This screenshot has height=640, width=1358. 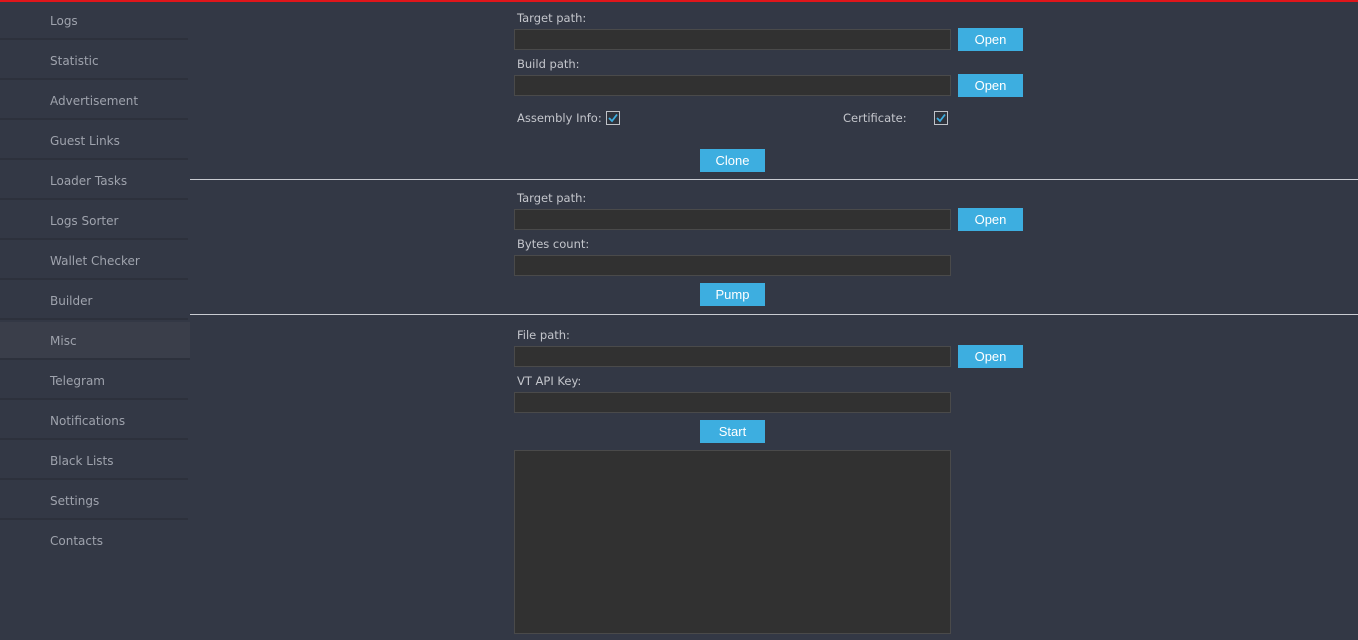 What do you see at coordinates (94, 261) in the screenshot?
I see `sidebar-item-wallet-checker: Wallet Checker` at bounding box center [94, 261].